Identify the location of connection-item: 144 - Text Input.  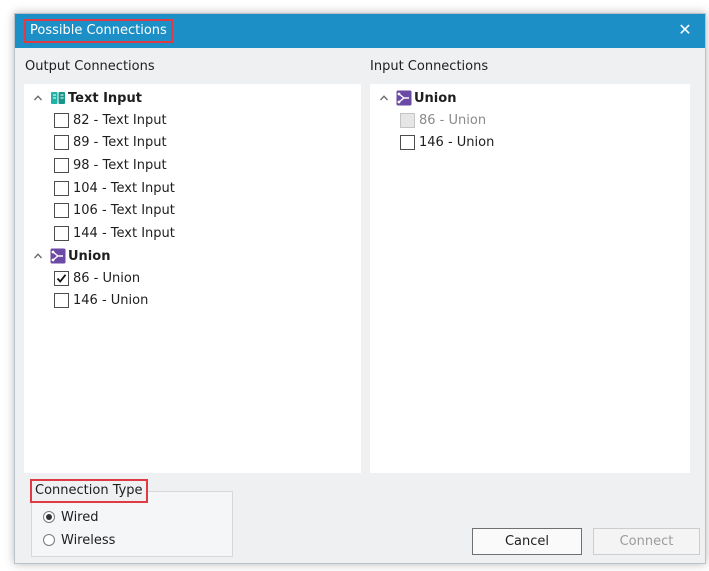
(114, 234).